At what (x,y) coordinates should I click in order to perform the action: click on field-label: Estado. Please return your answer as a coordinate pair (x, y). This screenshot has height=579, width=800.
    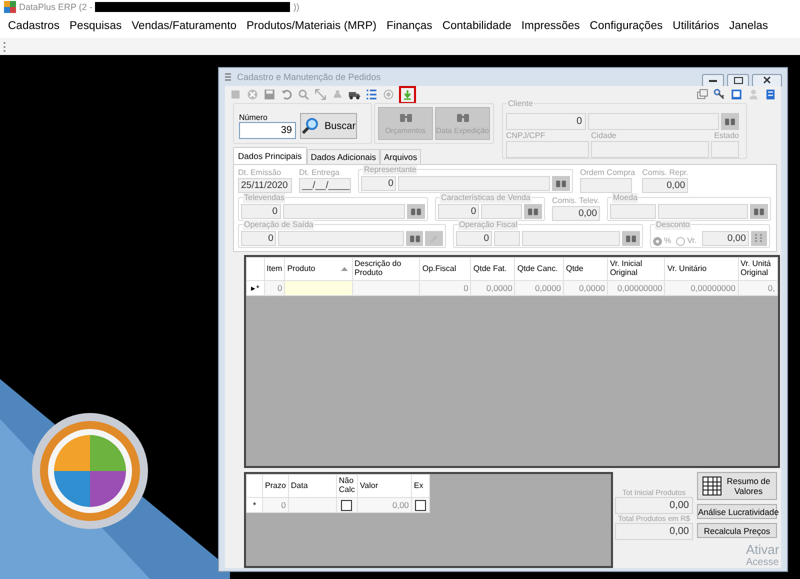
    Looking at the image, I should click on (726, 135).